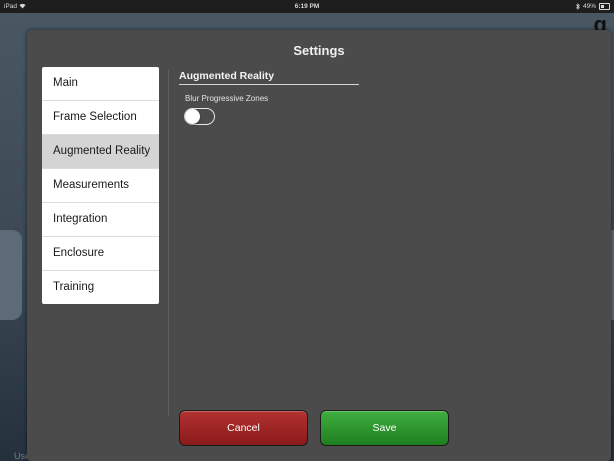  Describe the element at coordinates (100, 152) in the screenshot. I see `sidebar-item-augmented-reality: Augmented Reality` at that location.